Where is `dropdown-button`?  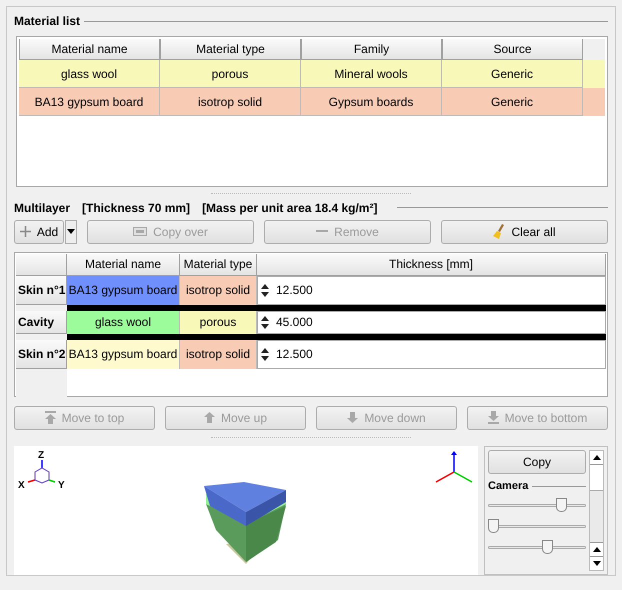
dropdown-button is located at coordinates (71, 232).